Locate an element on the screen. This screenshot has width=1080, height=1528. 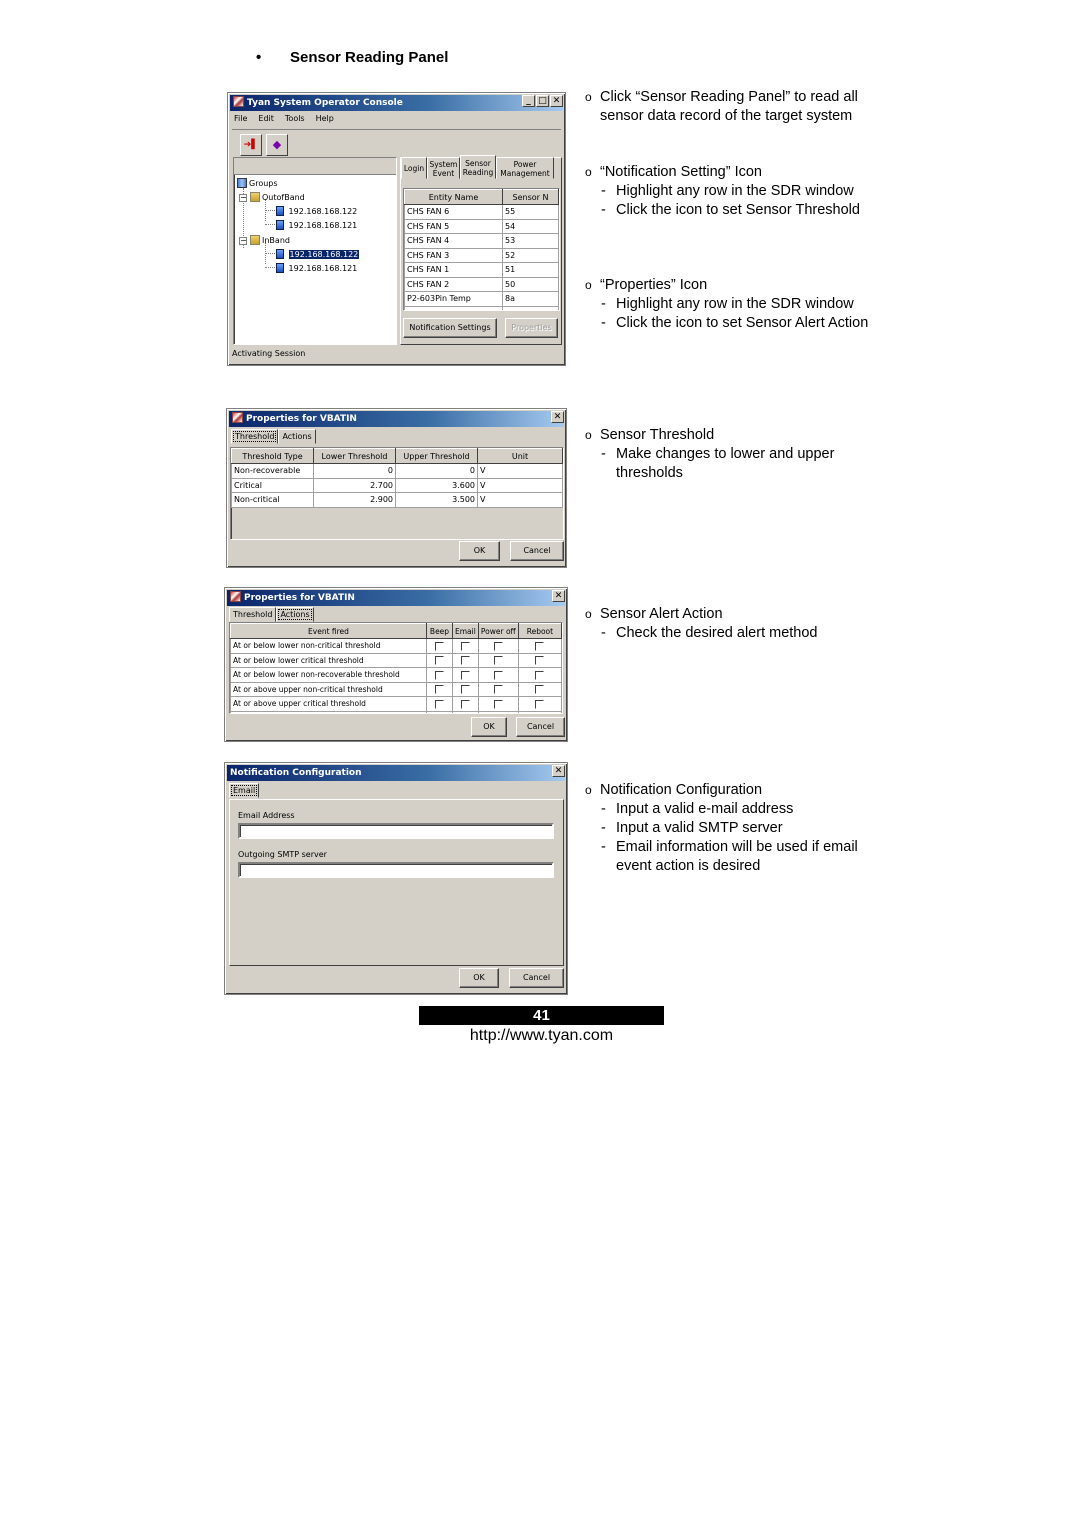
column-header-beep: Beep is located at coordinates (439, 631).